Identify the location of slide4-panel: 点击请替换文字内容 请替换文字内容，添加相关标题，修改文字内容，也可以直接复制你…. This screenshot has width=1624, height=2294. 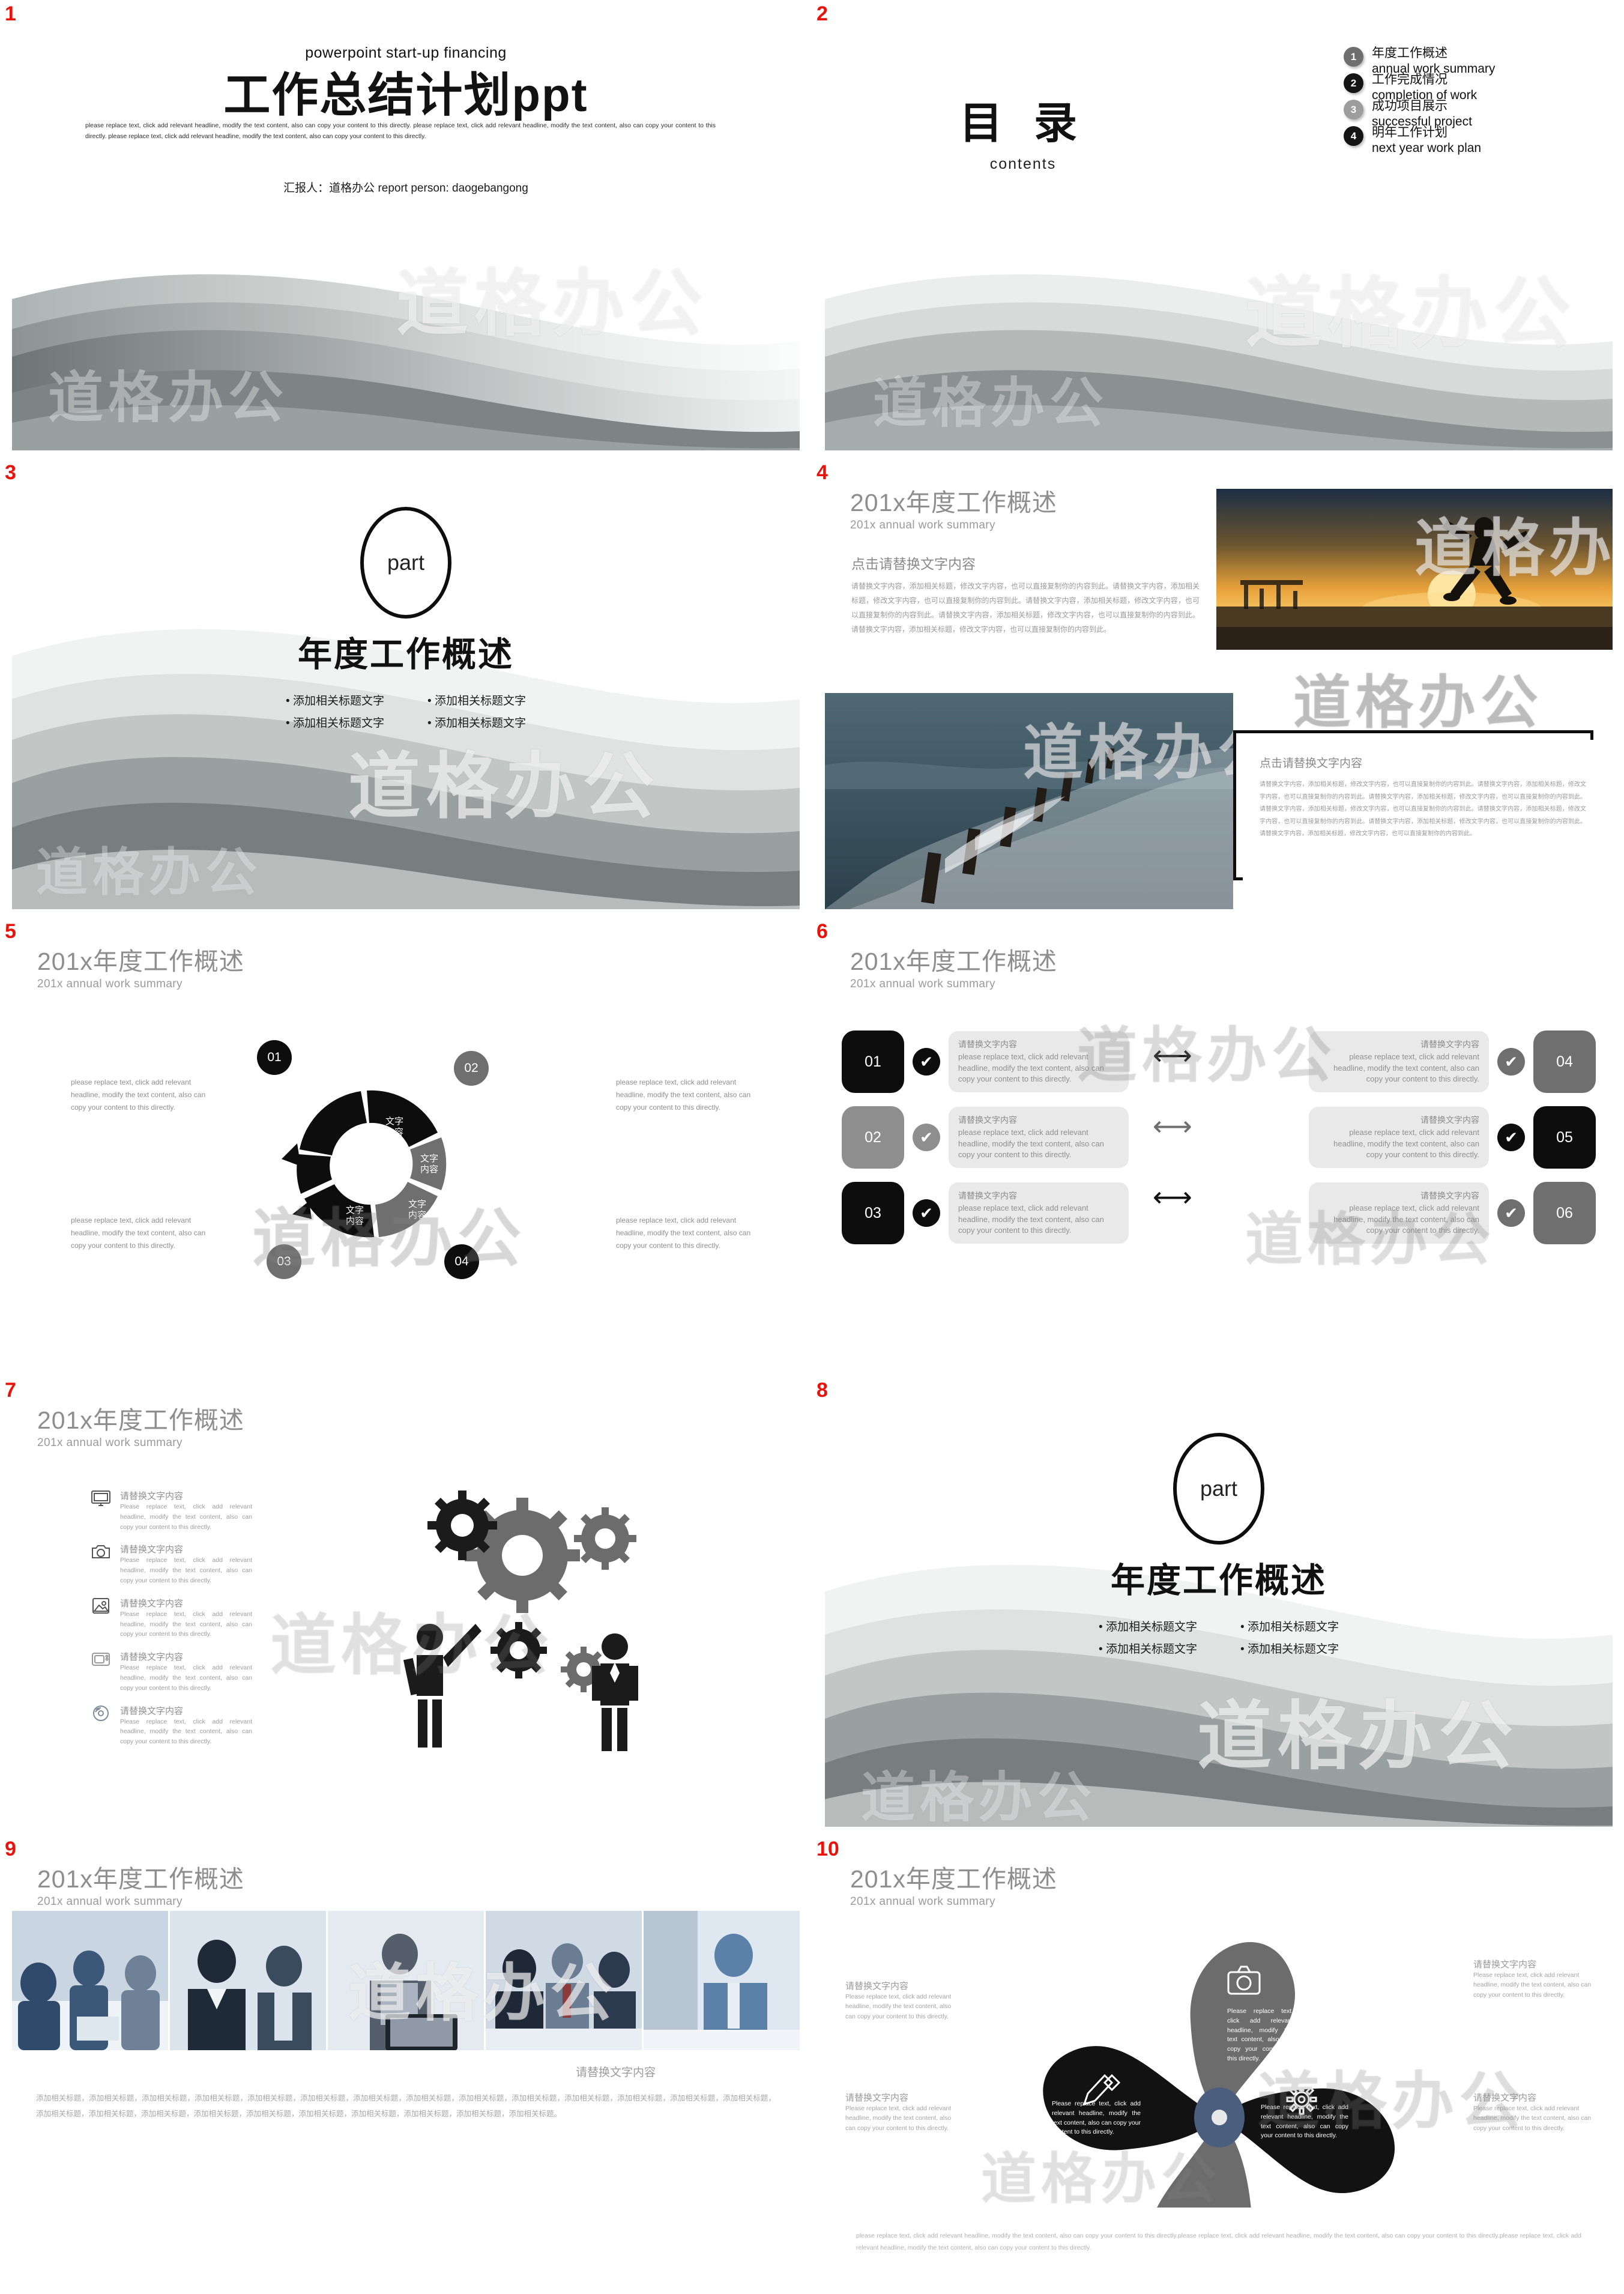
(1423, 815).